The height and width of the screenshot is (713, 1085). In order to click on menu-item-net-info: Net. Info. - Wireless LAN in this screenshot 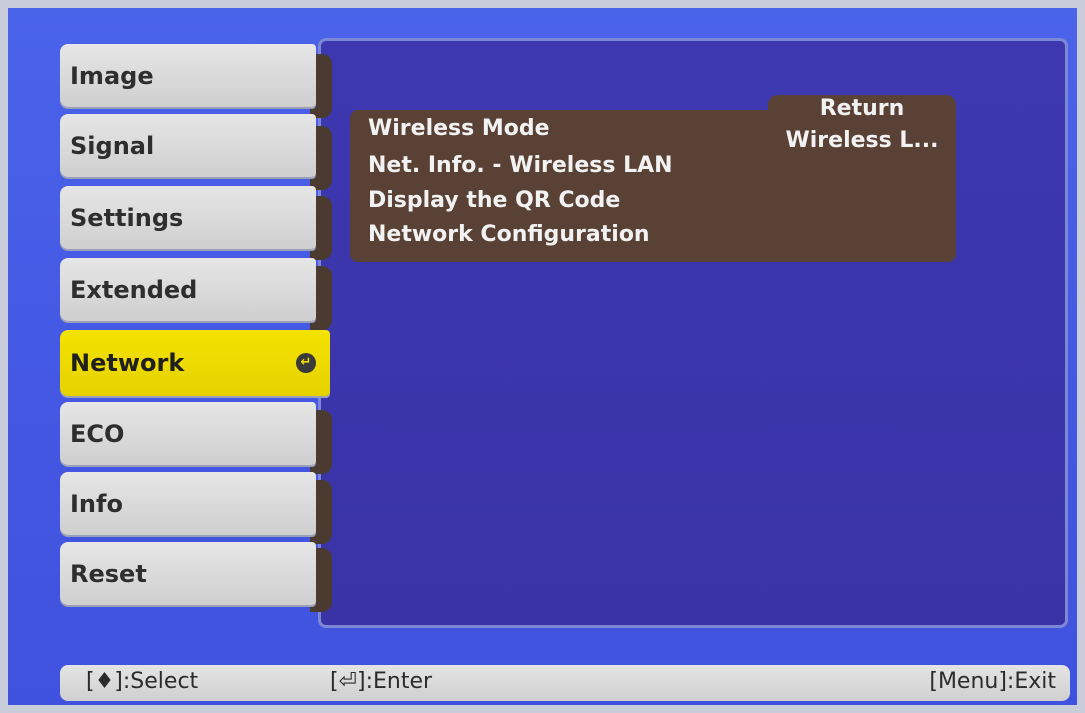, I will do `click(648, 166)`.